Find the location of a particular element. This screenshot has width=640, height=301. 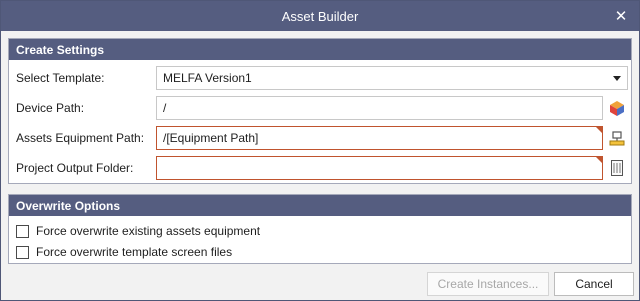

chevron-down-icon is located at coordinates (617, 78).